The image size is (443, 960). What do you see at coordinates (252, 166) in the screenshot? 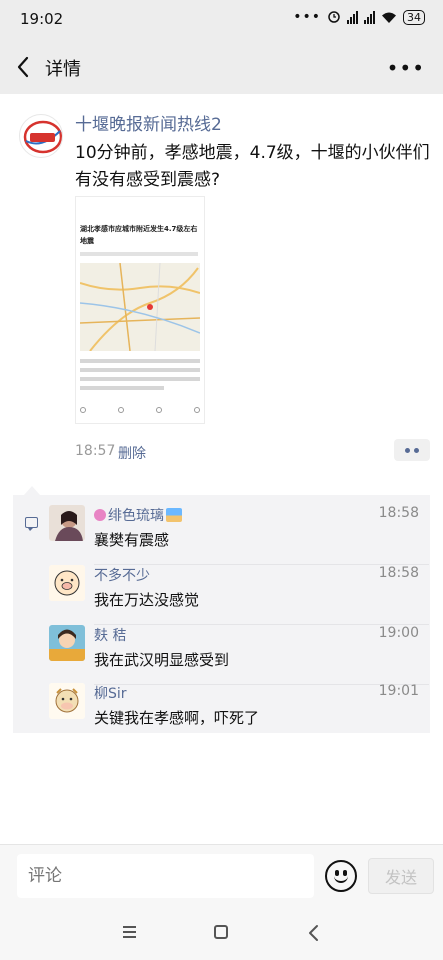
I see `post-text: 10分钟前，孝感地震，4.7级，十堰的小伙伴们有没有感受到震感?` at bounding box center [252, 166].